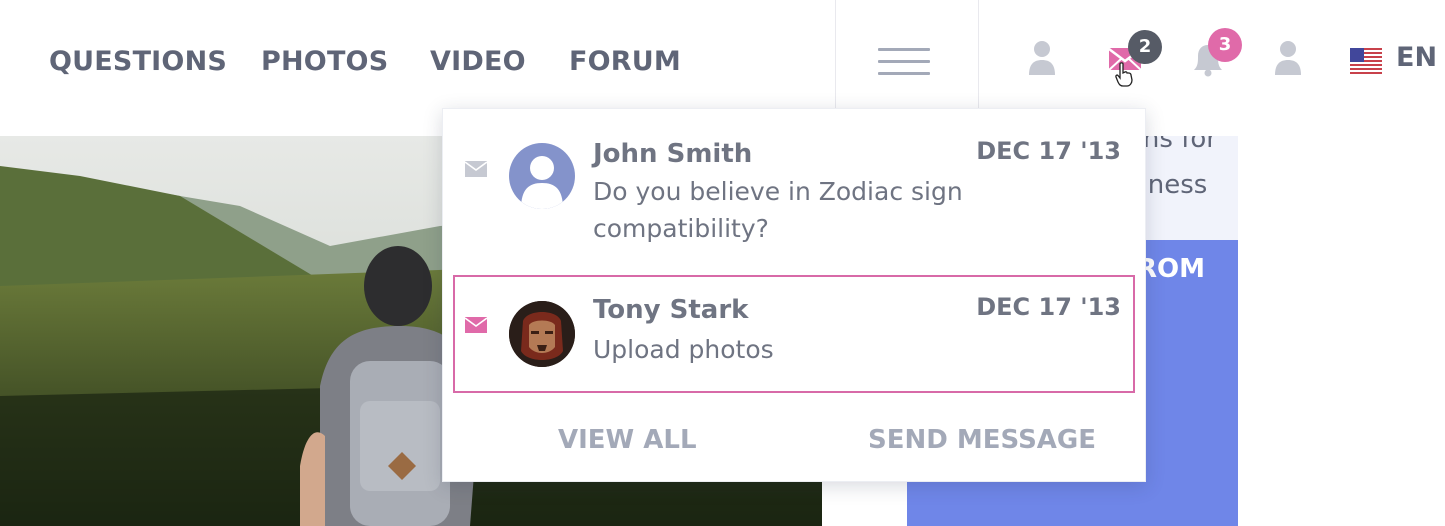 The image size is (1445, 526). I want to click on hamburger-menu-icon, so click(904, 62).